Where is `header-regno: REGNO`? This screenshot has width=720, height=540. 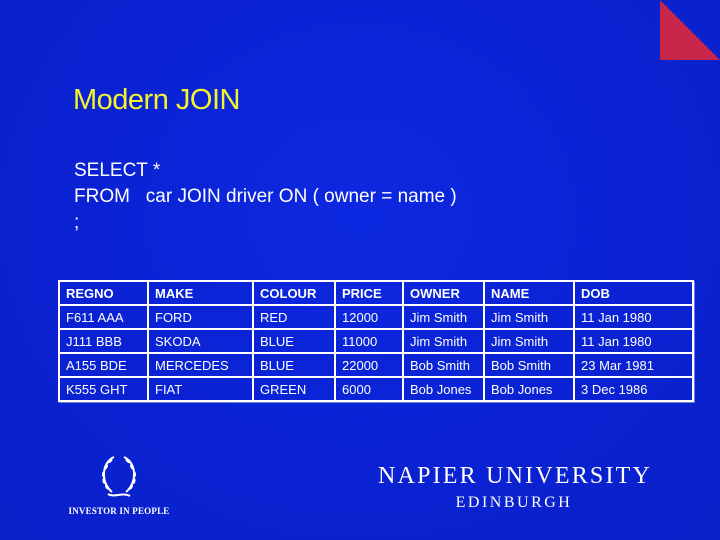
header-regno: REGNO is located at coordinates (104, 294).